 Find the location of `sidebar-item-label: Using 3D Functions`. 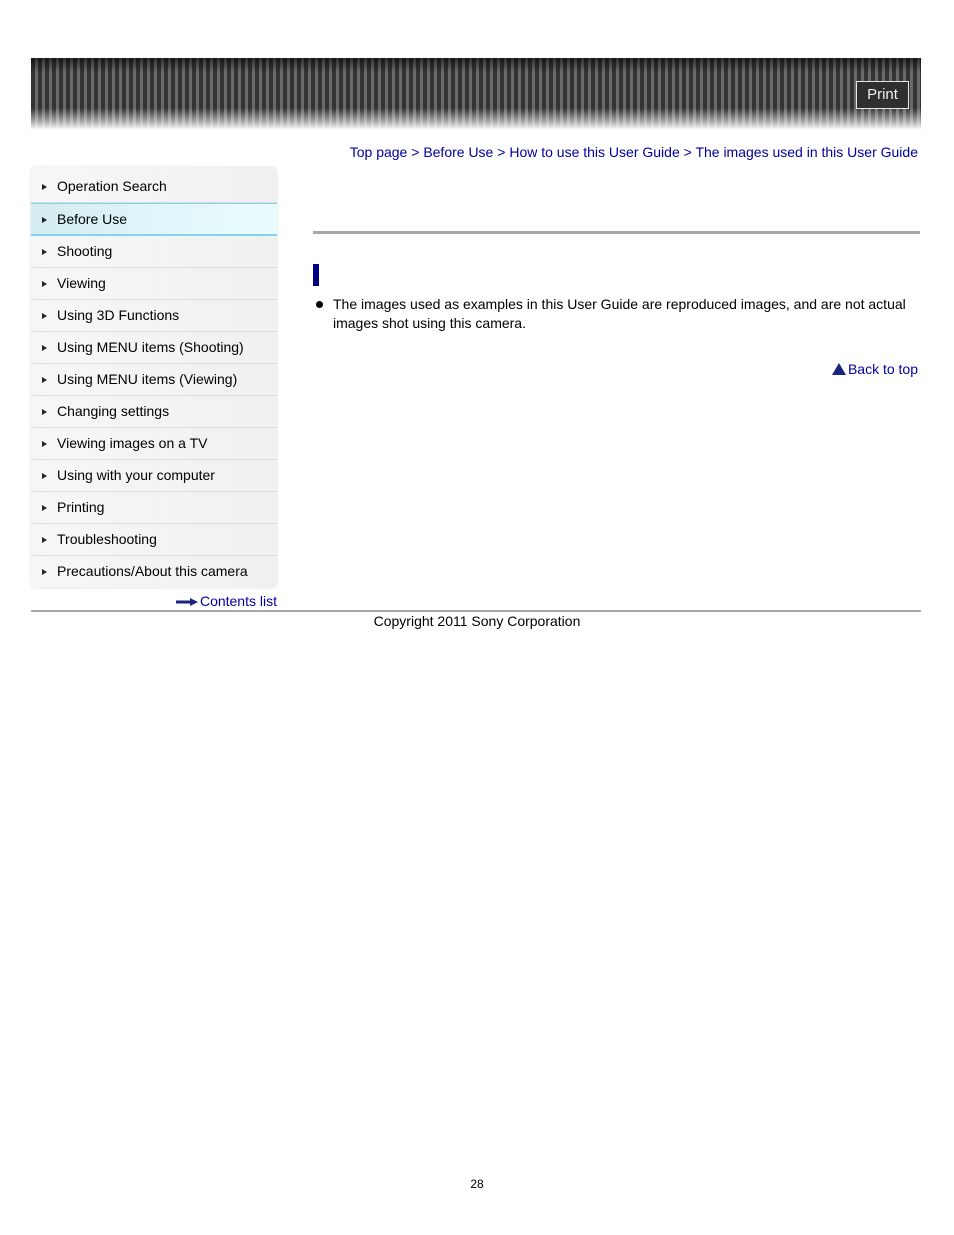

sidebar-item-label: Using 3D Functions is located at coordinates (118, 315).